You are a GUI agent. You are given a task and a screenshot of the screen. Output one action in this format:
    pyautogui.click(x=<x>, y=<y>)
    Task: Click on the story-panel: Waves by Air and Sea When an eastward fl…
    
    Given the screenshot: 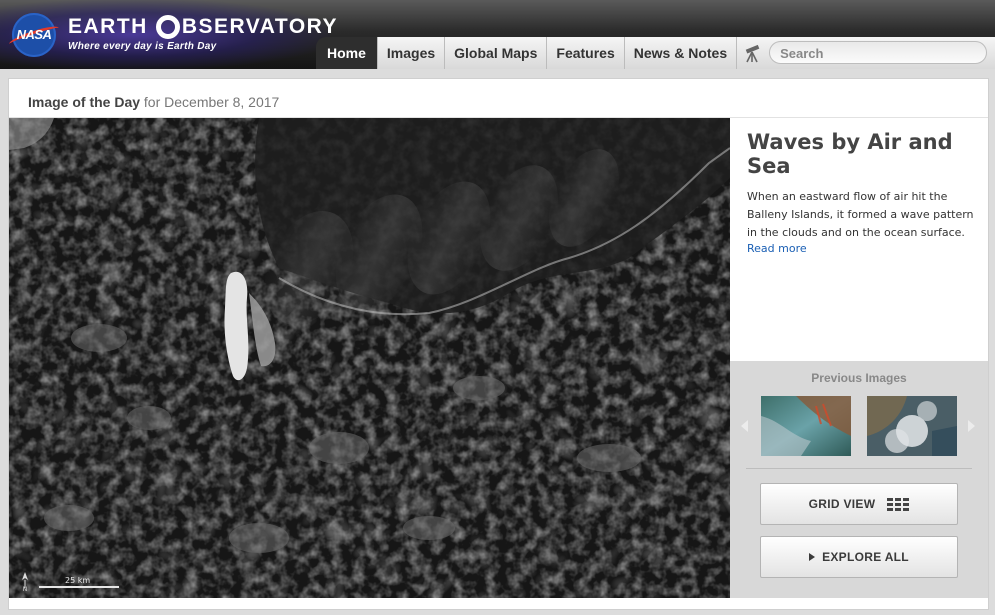 What is the action you would take?
    pyautogui.click(x=859, y=239)
    